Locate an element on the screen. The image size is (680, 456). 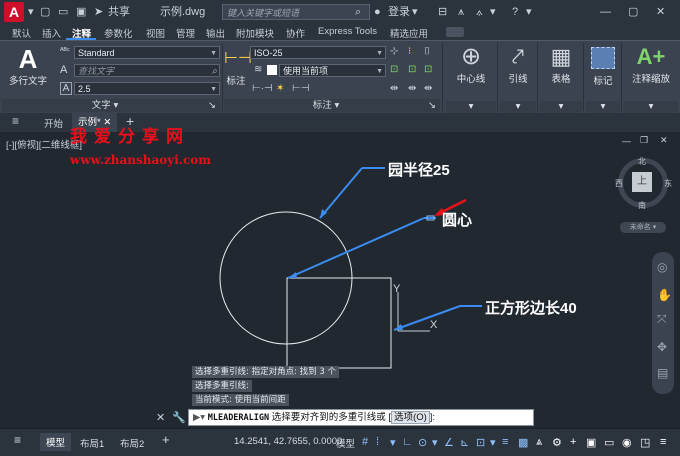
command-prompt-suffix: ]: is located at coordinates (432, 417).